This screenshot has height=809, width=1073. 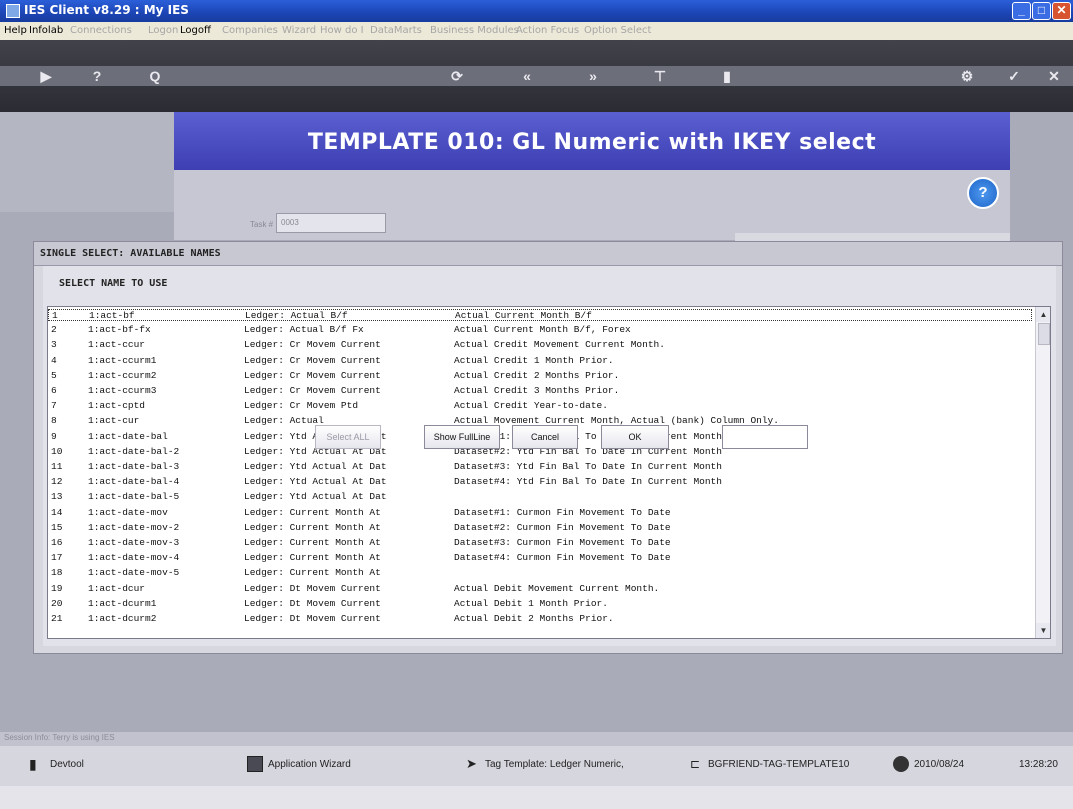 I want to click on row-description: Actual Debit 1 Month Prior., so click(x=531, y=603).